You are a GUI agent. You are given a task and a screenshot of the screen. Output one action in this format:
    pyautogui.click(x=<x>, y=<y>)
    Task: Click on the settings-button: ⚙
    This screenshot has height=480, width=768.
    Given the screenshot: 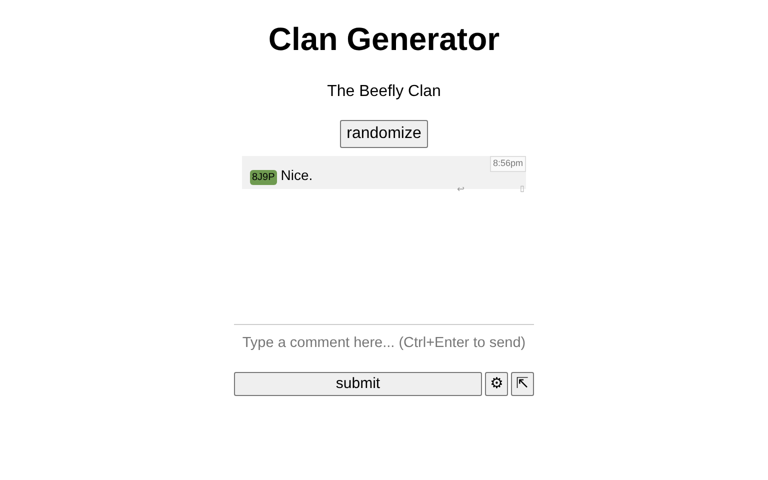 What is the action you would take?
    pyautogui.click(x=496, y=384)
    